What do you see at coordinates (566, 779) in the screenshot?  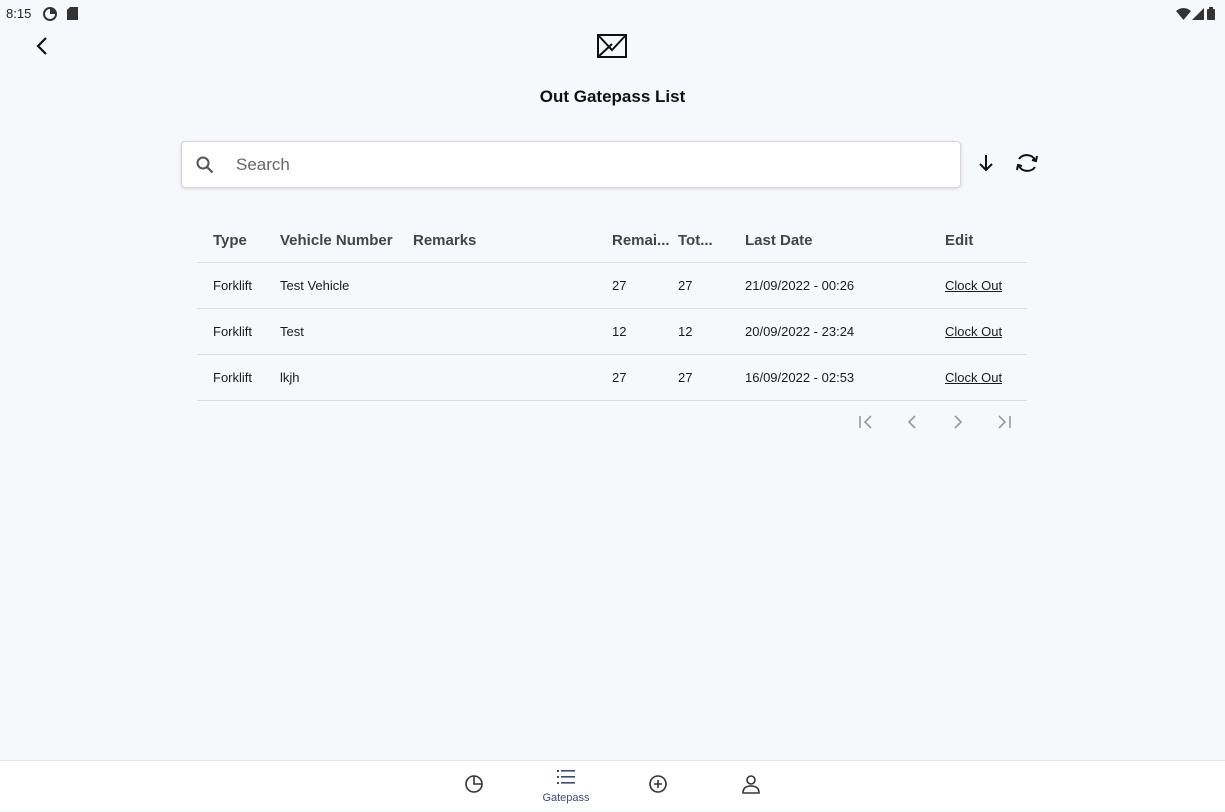 I see `list-icon` at bounding box center [566, 779].